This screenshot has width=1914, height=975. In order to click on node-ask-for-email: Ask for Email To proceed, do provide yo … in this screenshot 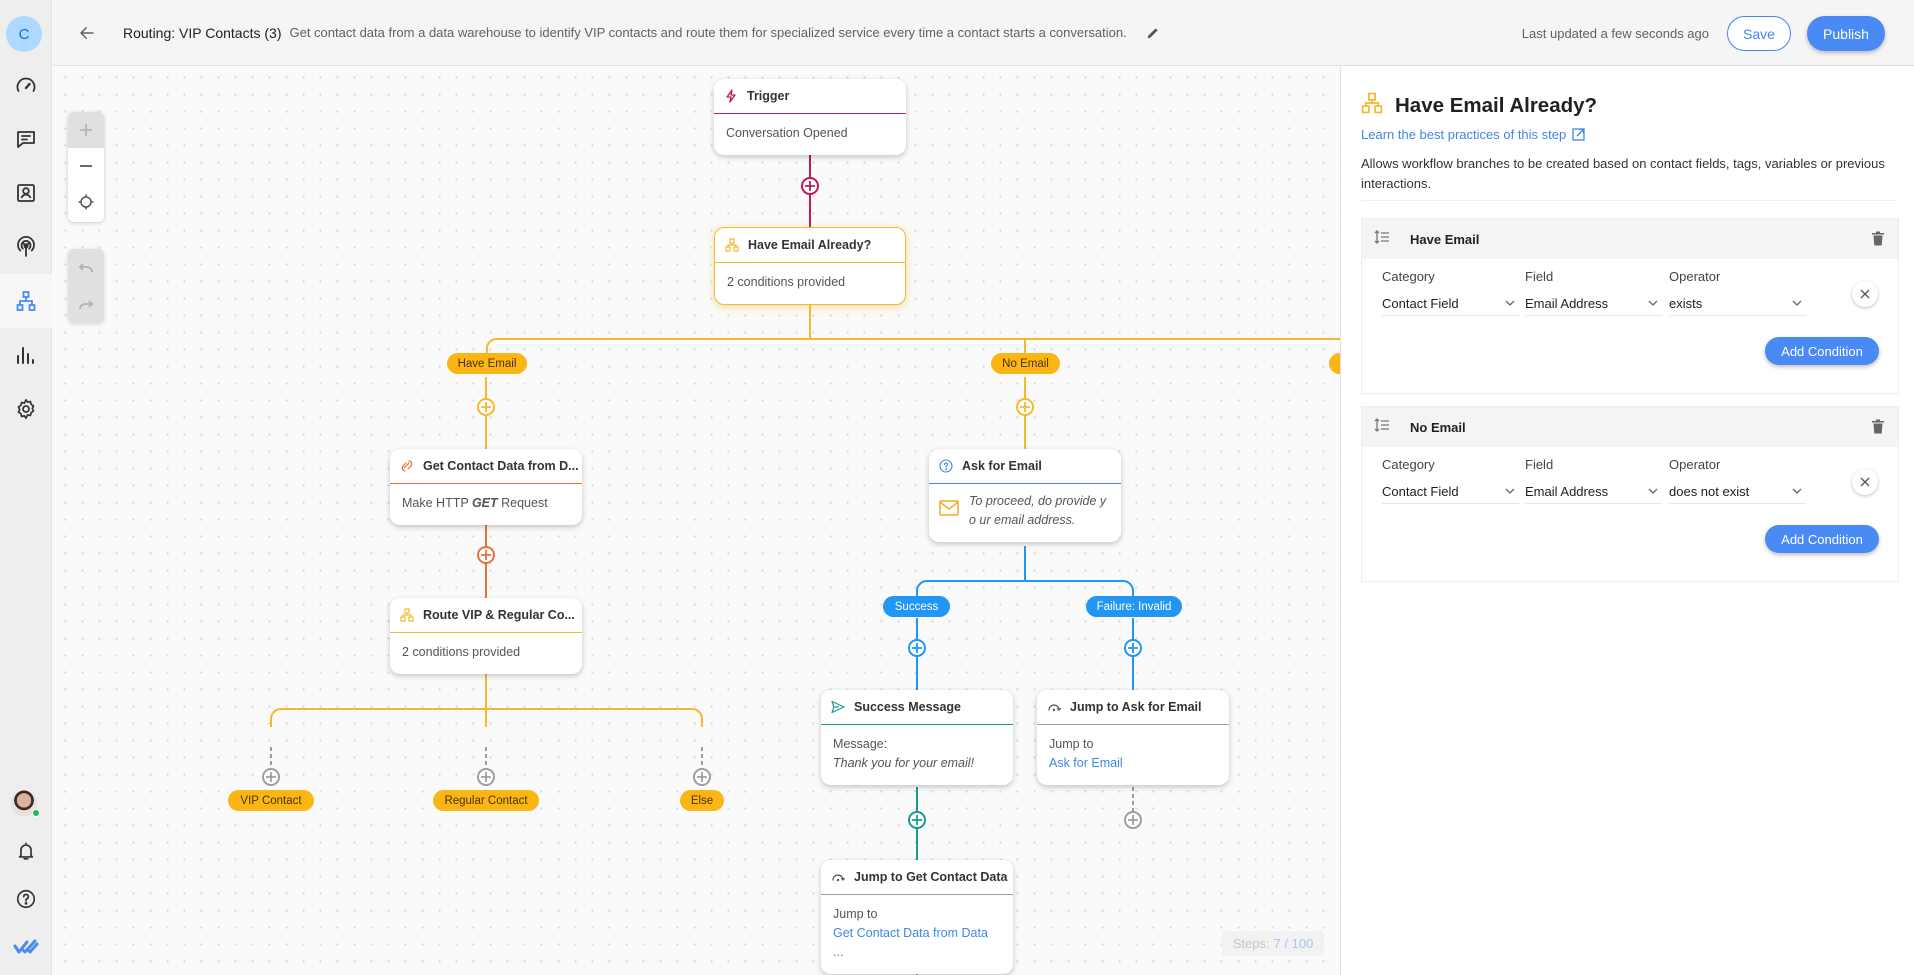, I will do `click(1025, 495)`.